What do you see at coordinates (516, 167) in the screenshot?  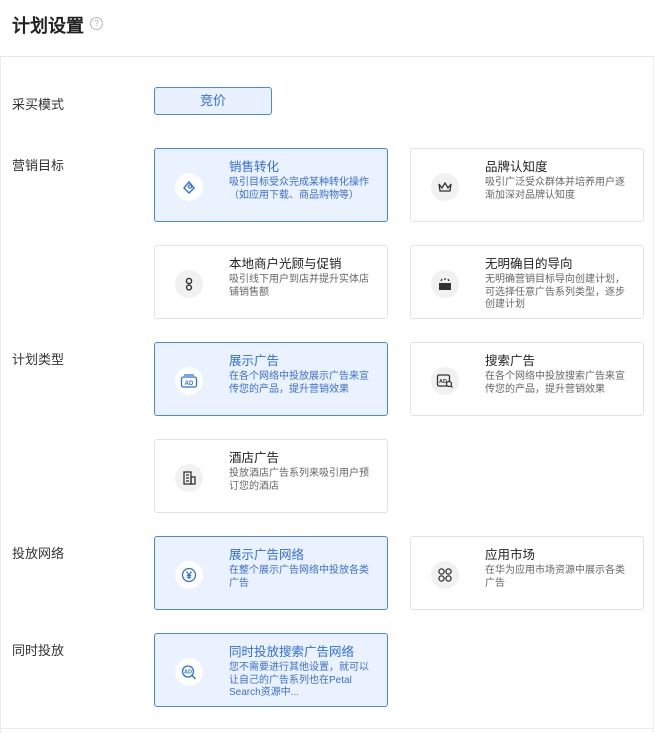 I see `card-title: 品牌认知度` at bounding box center [516, 167].